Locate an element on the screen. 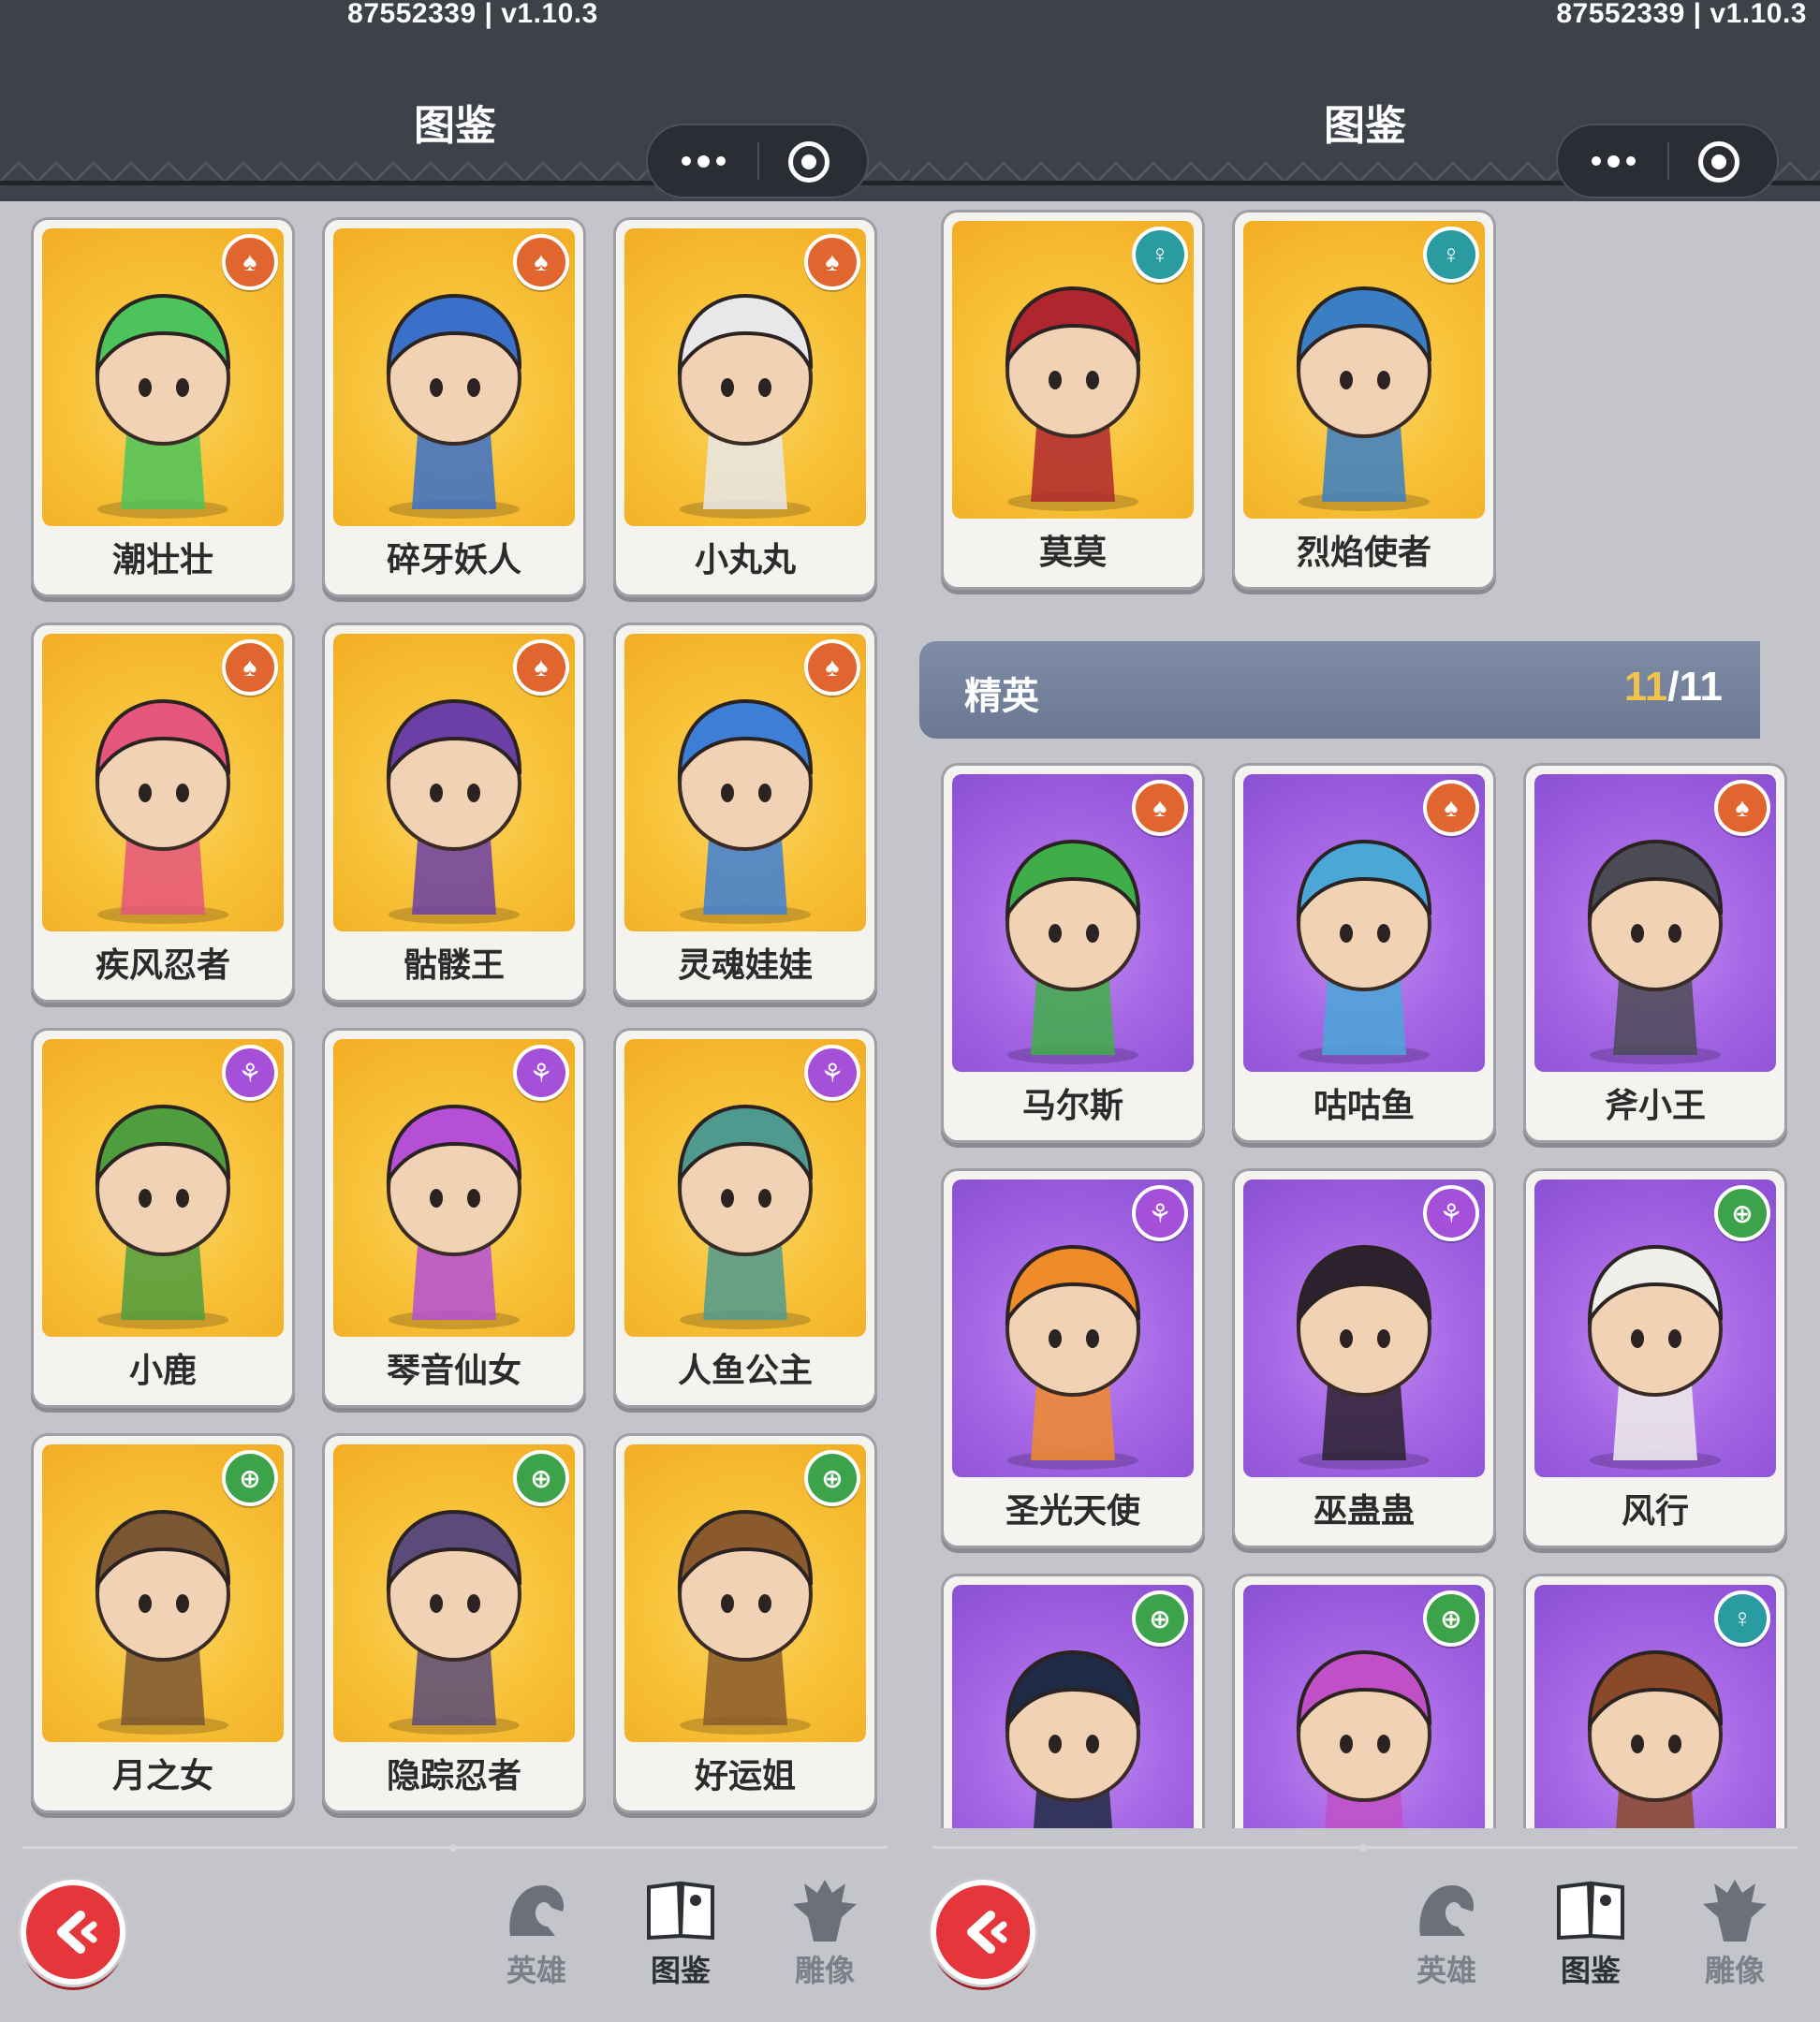 This screenshot has height=2022, width=1820. hero-name: 月之女 is located at coordinates (162, 1775).